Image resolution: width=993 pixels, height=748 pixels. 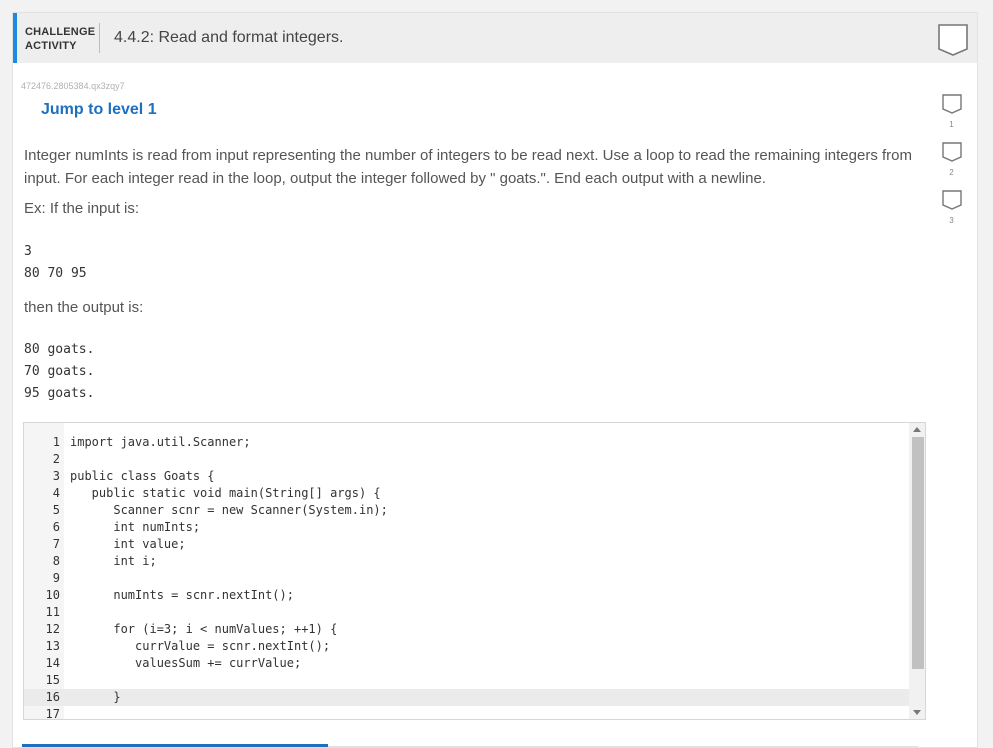 What do you see at coordinates (917, 429) in the screenshot?
I see `scroll-up-arrow-icon` at bounding box center [917, 429].